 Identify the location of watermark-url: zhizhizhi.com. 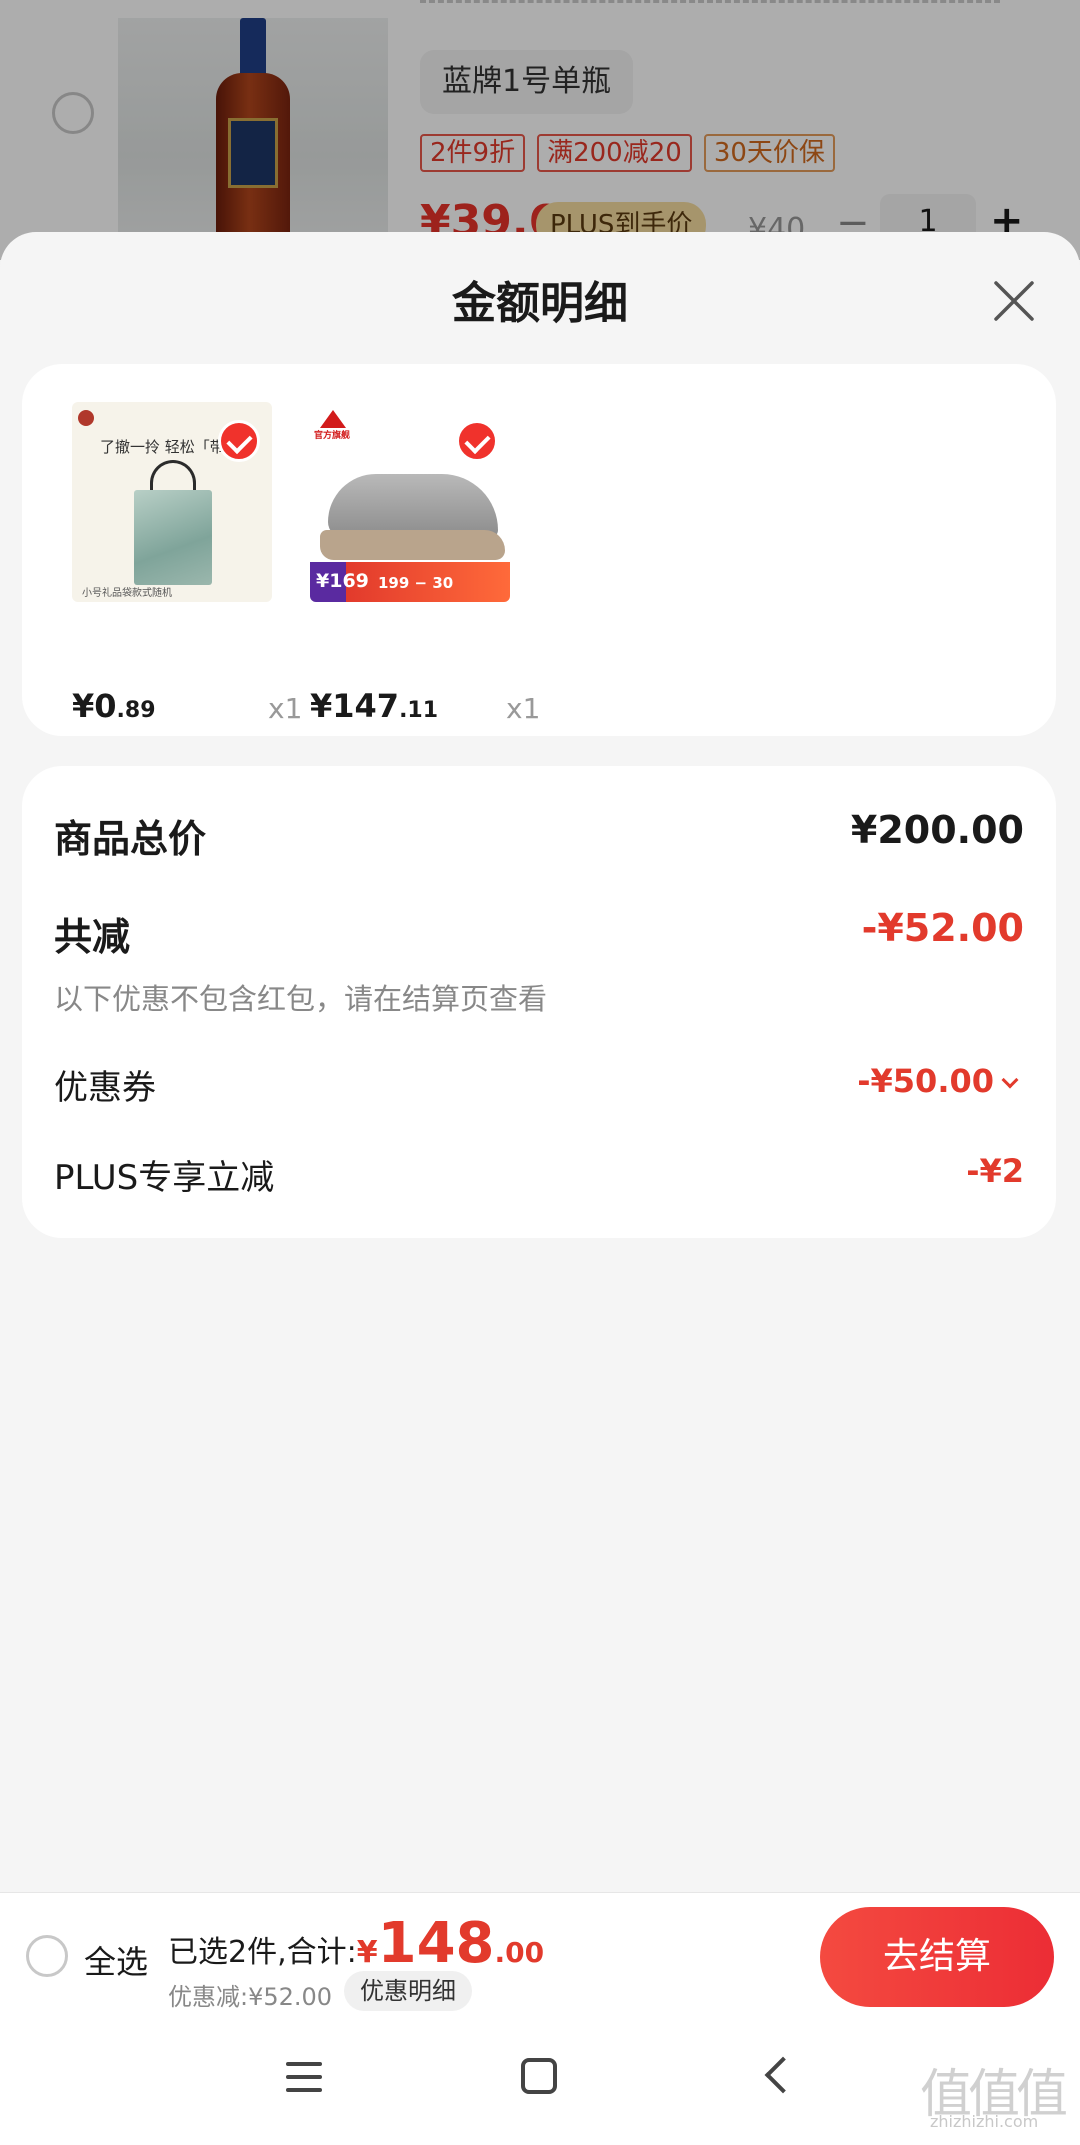
(984, 2121).